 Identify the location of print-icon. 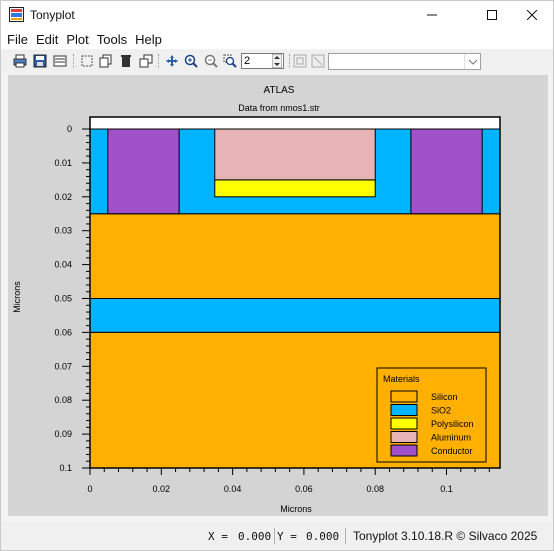
(20, 61).